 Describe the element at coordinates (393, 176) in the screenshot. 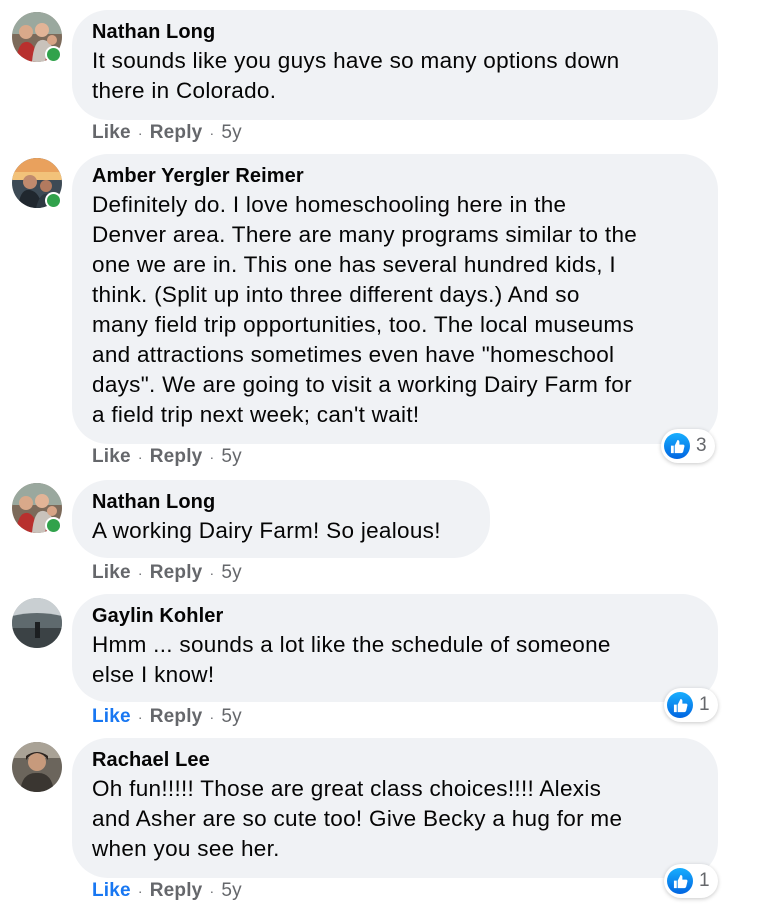

I see `comment-author: Amber Yergler Reimer` at that location.